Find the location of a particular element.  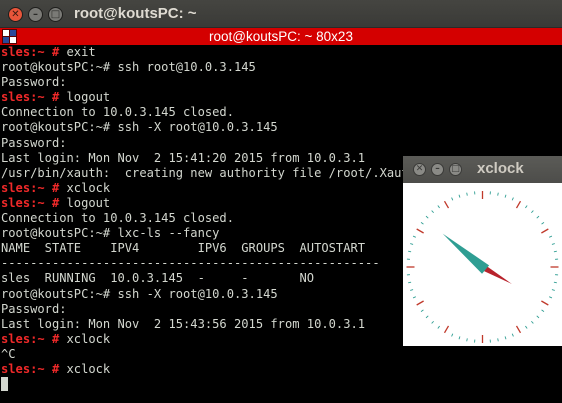

terminal-line: sles:~ # logout is located at coordinates (281, 97).